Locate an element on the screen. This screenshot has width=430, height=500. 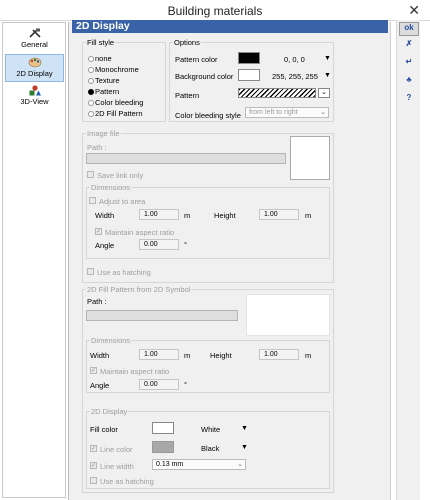
sidebar-item-3d-view: 3D-View is located at coordinates (34, 97).